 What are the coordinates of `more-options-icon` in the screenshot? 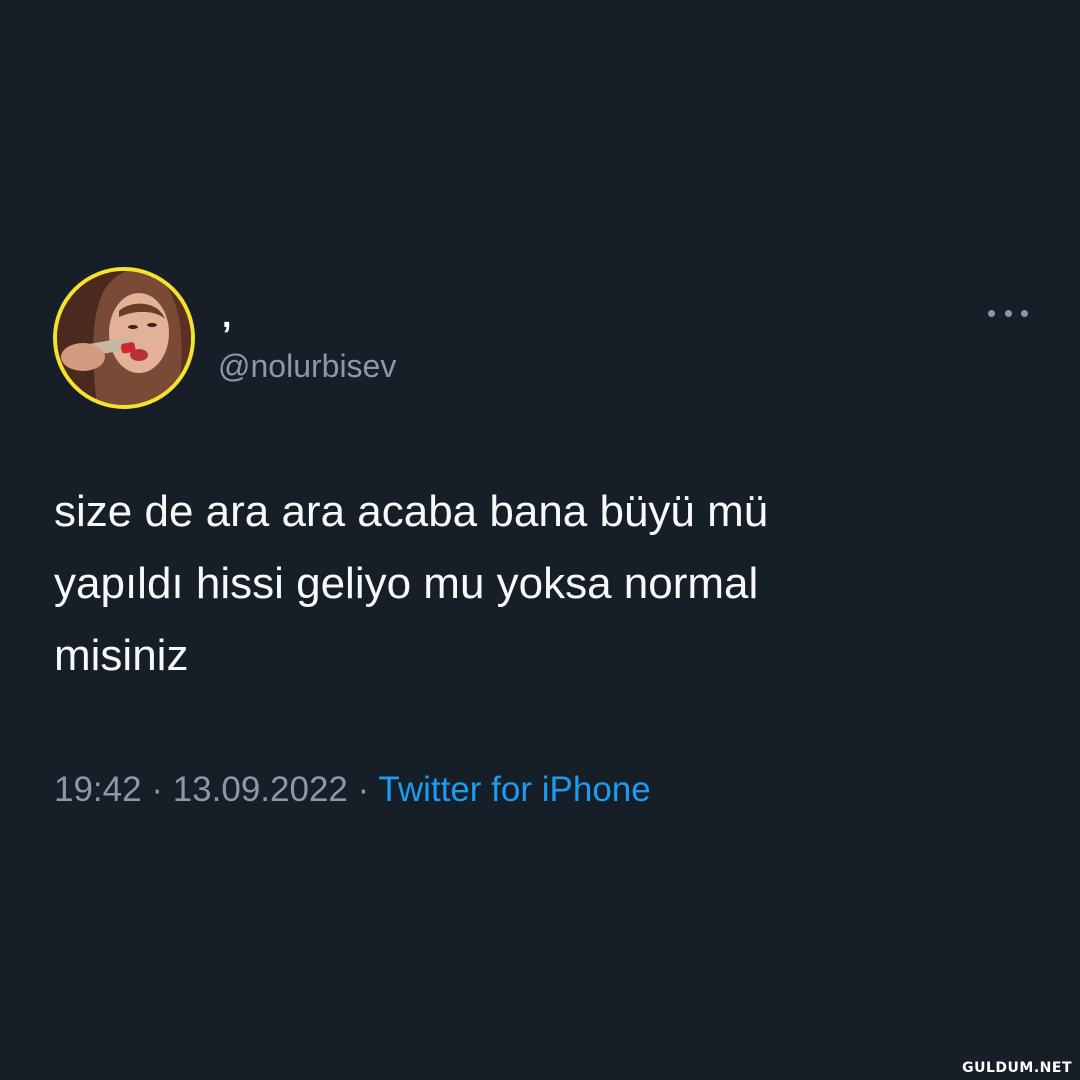 It's located at (1008, 313).